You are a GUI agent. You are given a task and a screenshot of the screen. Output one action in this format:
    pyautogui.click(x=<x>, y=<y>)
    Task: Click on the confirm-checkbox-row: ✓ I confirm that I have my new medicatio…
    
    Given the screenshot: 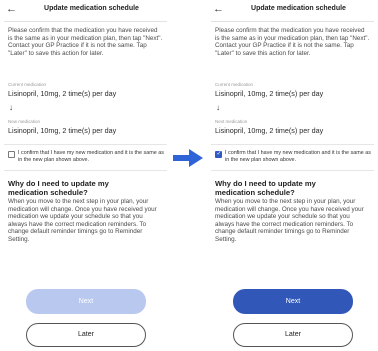 What is the action you would take?
    pyautogui.click(x=293, y=159)
    